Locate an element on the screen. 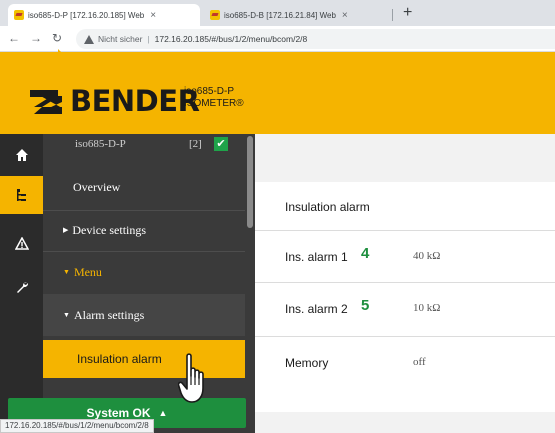 Image resolution: width=555 pixels, height=433 pixels. link-status-url: 172.16.20.185/#/bus/1/2/menu/bcom/2/8 is located at coordinates (77, 426).